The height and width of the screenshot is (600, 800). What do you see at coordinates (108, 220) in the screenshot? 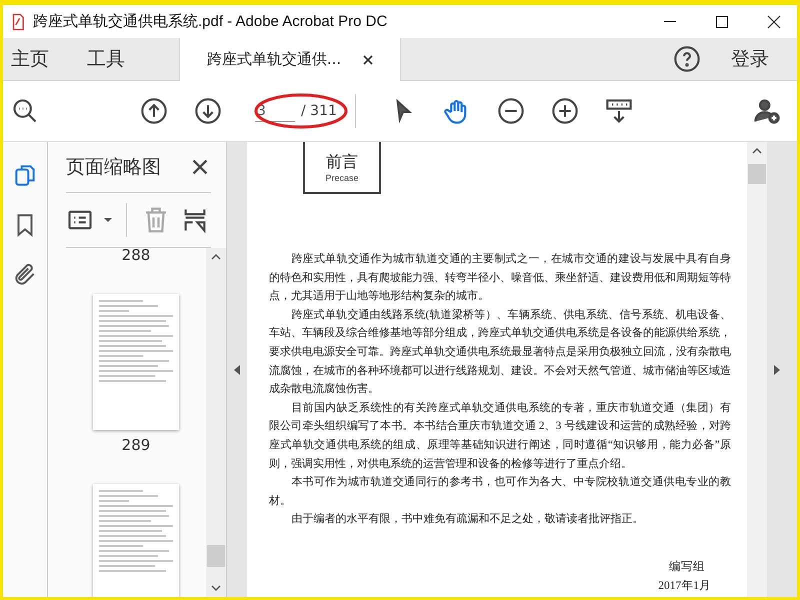
I see `caret-icon` at bounding box center [108, 220].